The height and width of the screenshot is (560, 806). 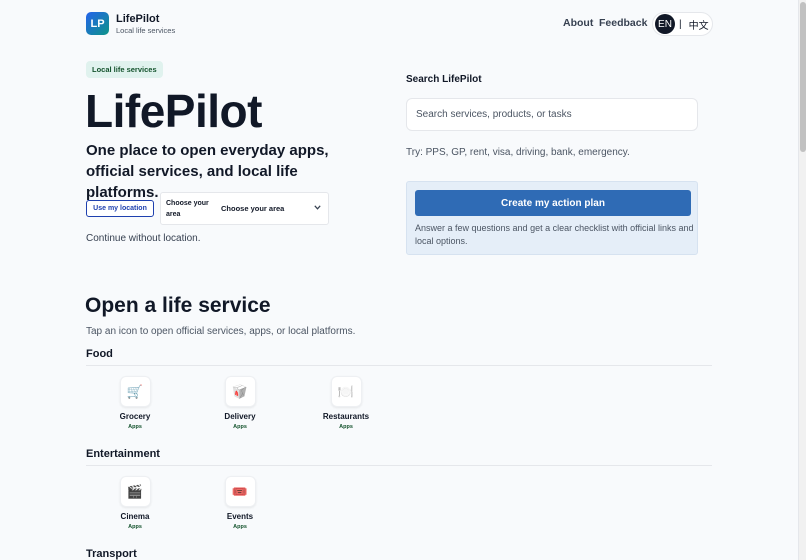 I want to click on nav-about-link: About, so click(x=578, y=23).